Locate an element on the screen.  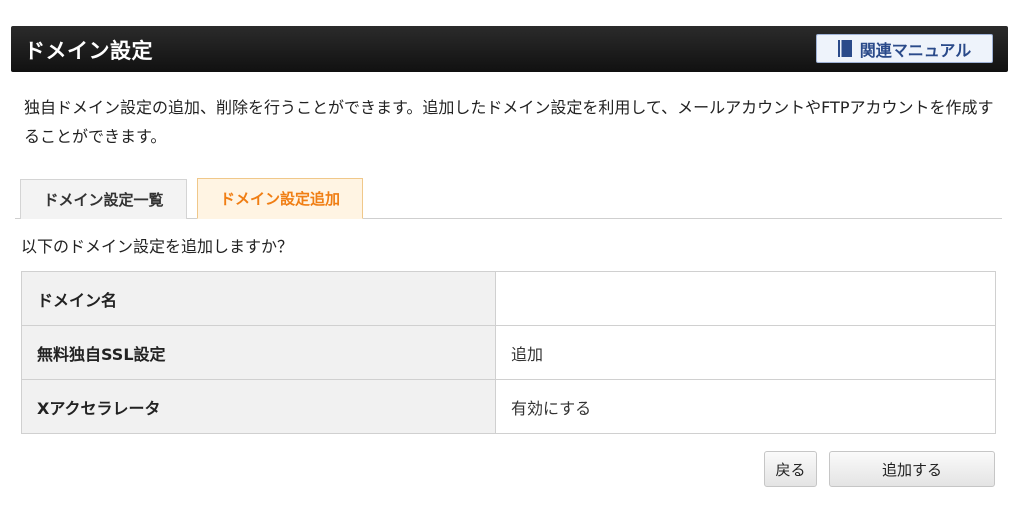
book-icon is located at coordinates (844, 48).